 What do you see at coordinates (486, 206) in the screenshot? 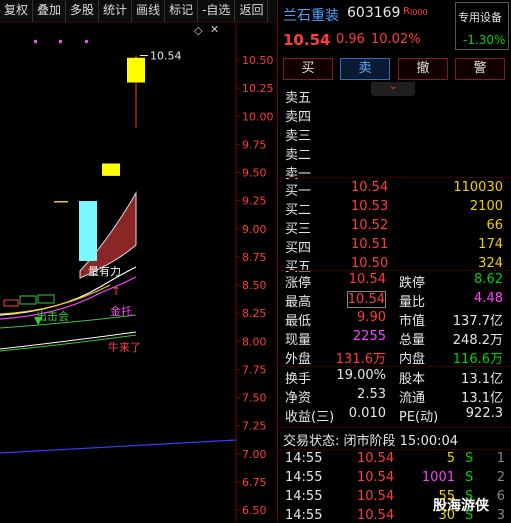
I see `buy-level-volume: 2100` at bounding box center [486, 206].